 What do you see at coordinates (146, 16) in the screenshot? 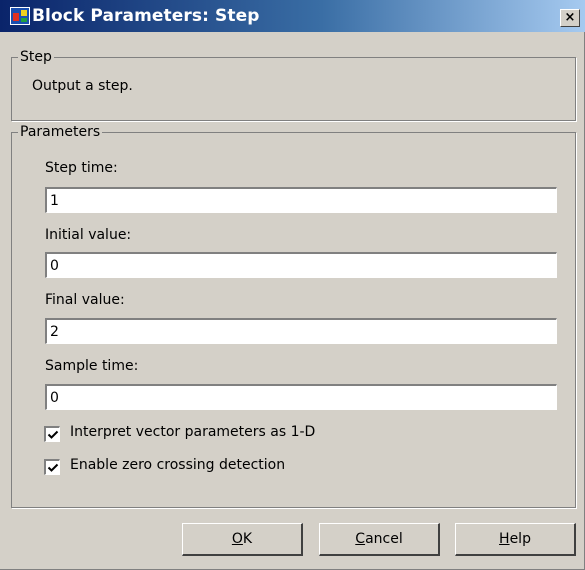
I see `window-title: Block Parameters: Step` at bounding box center [146, 16].